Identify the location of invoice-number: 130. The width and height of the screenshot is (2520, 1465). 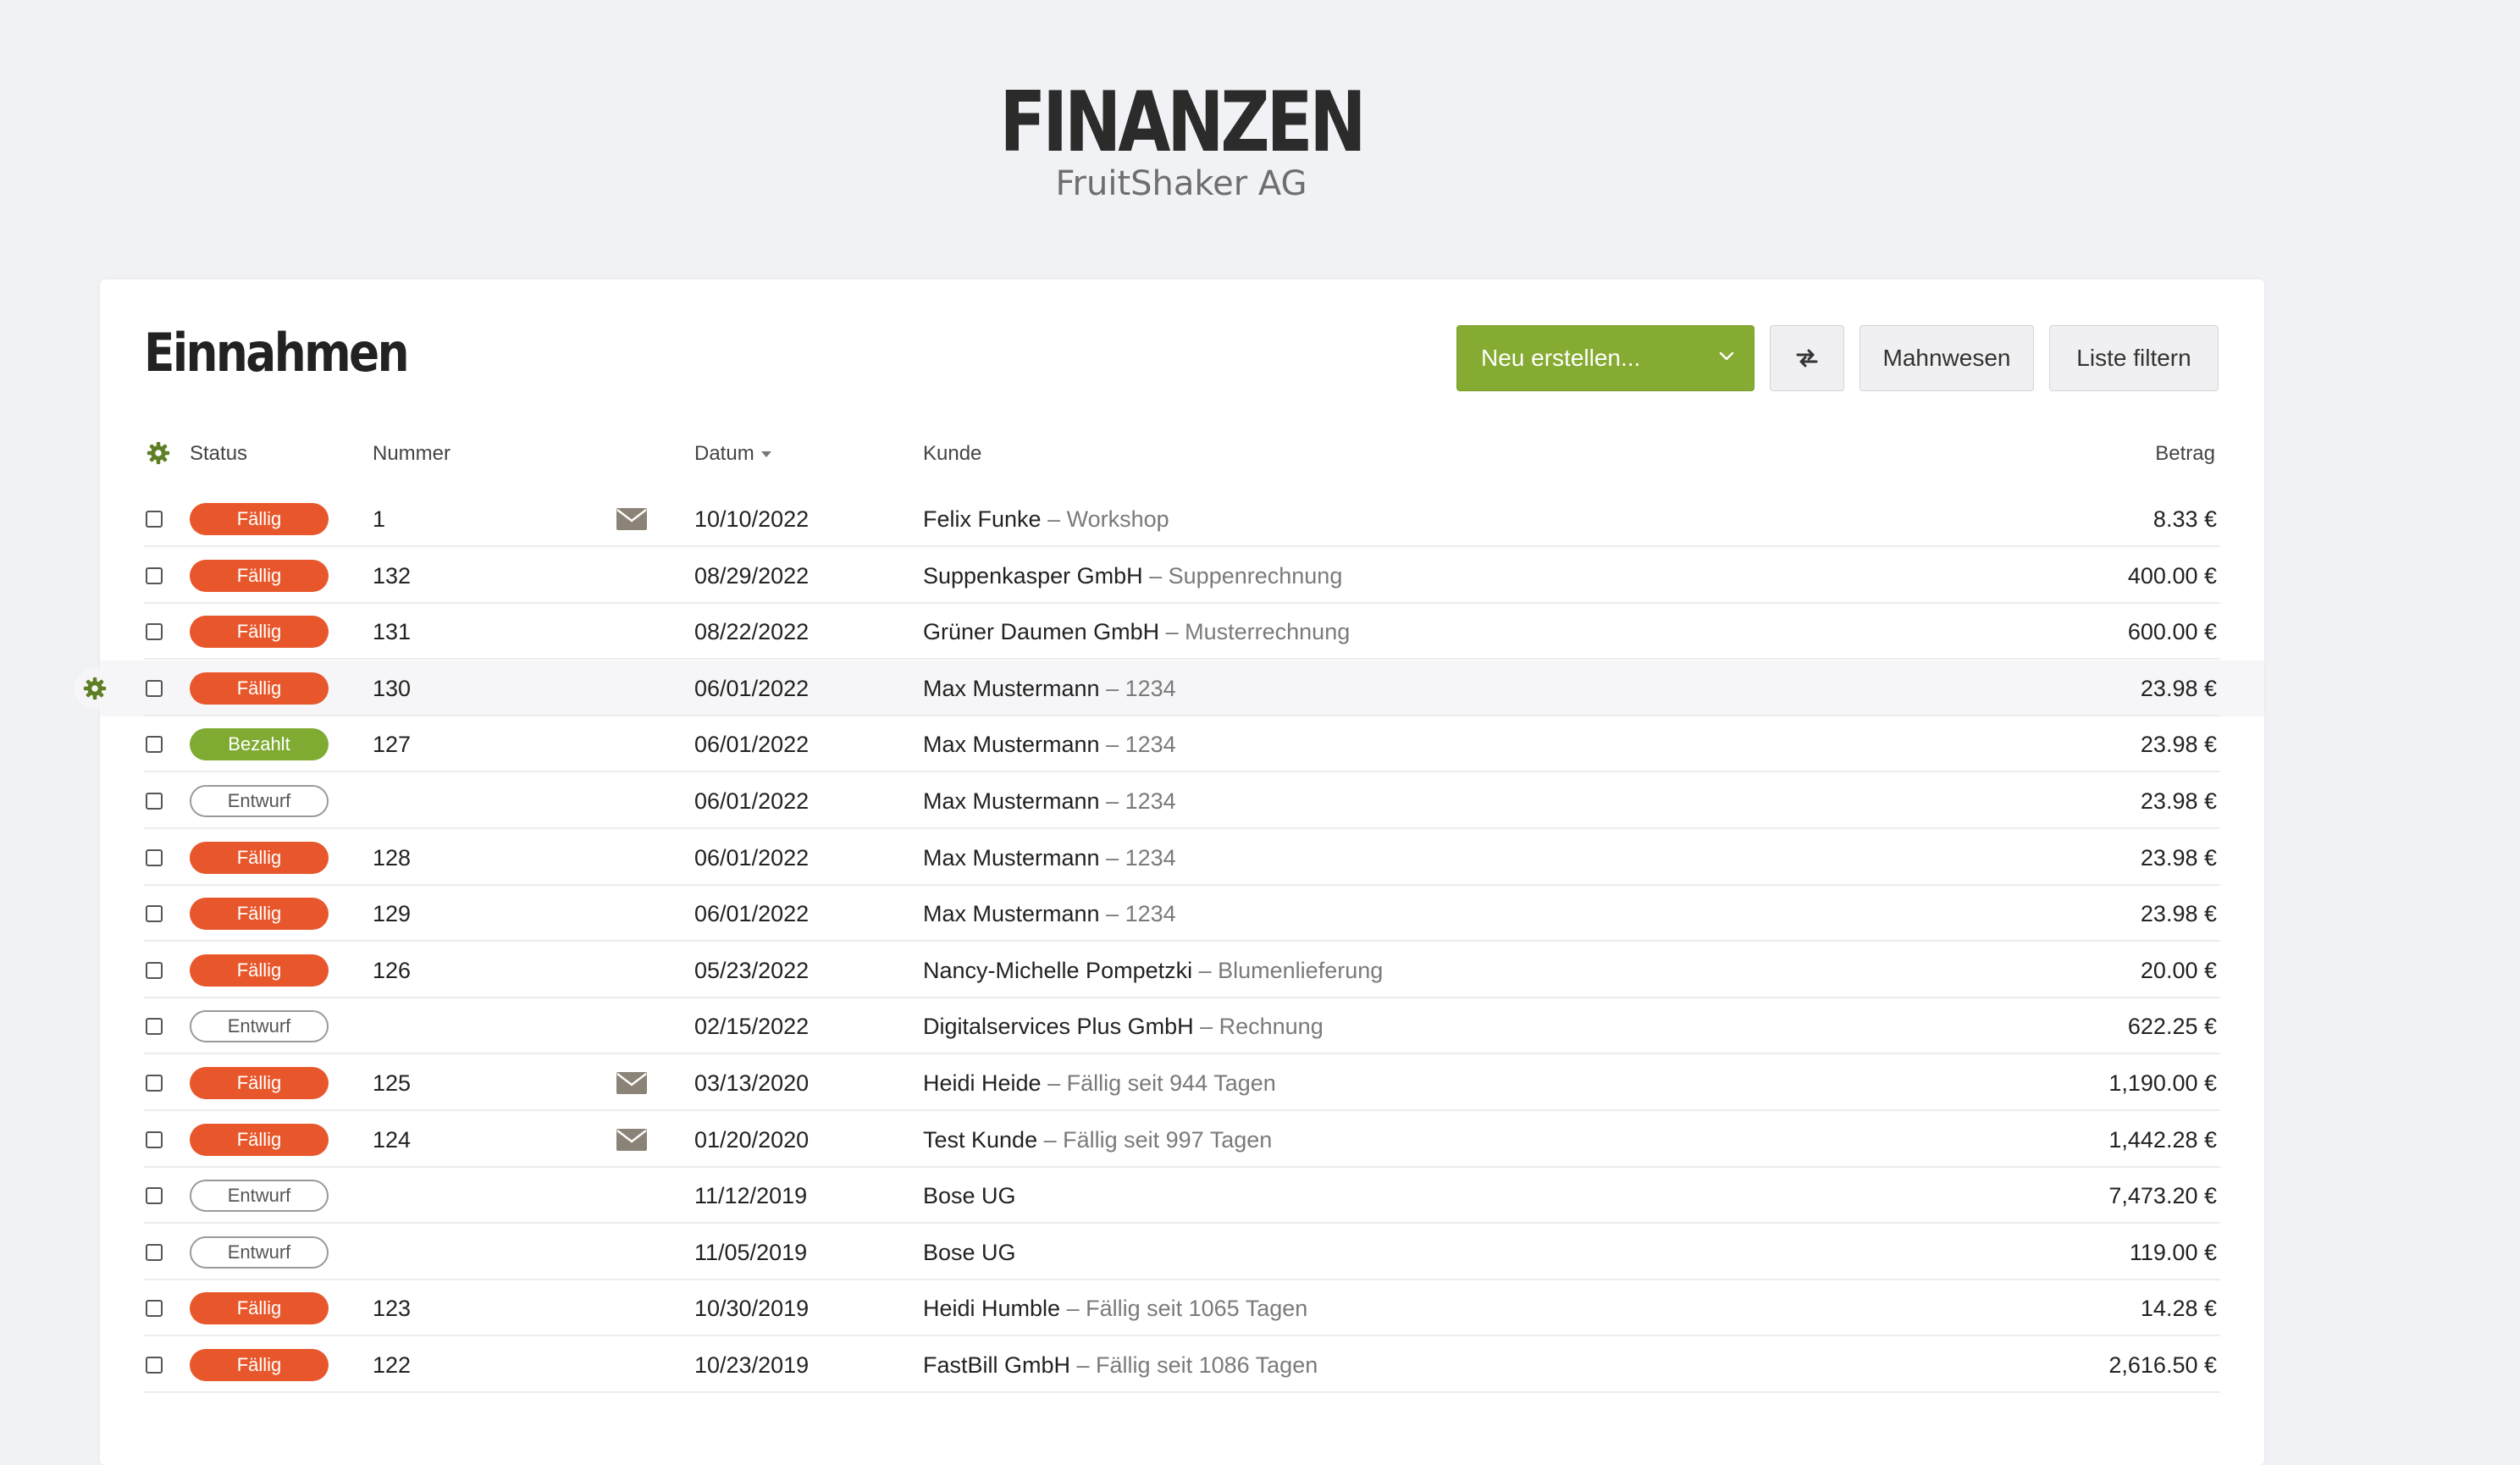
(392, 688).